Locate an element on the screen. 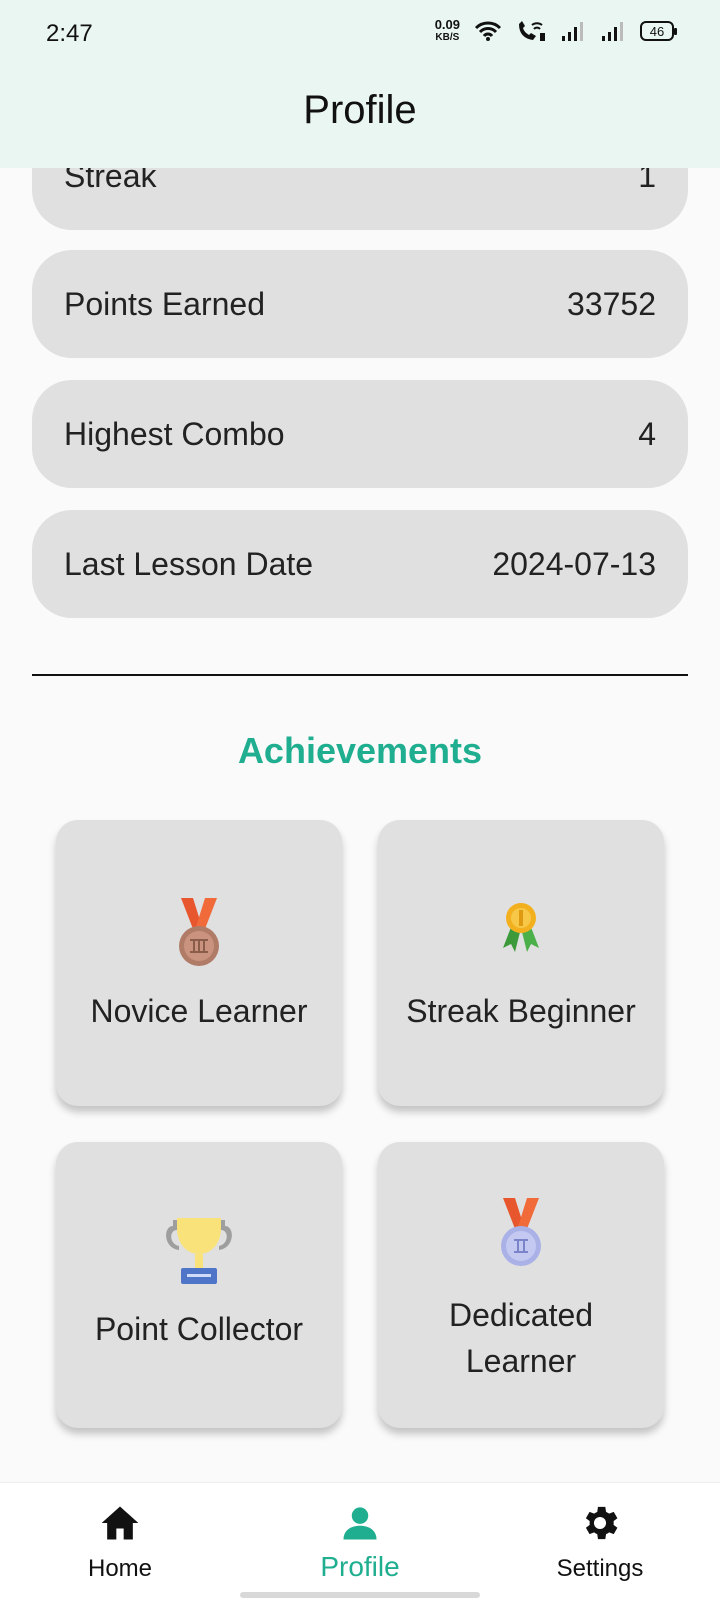 This screenshot has height=1600, width=720. achievement-card-streak-beginner: Streak Beginner is located at coordinates (521, 963).